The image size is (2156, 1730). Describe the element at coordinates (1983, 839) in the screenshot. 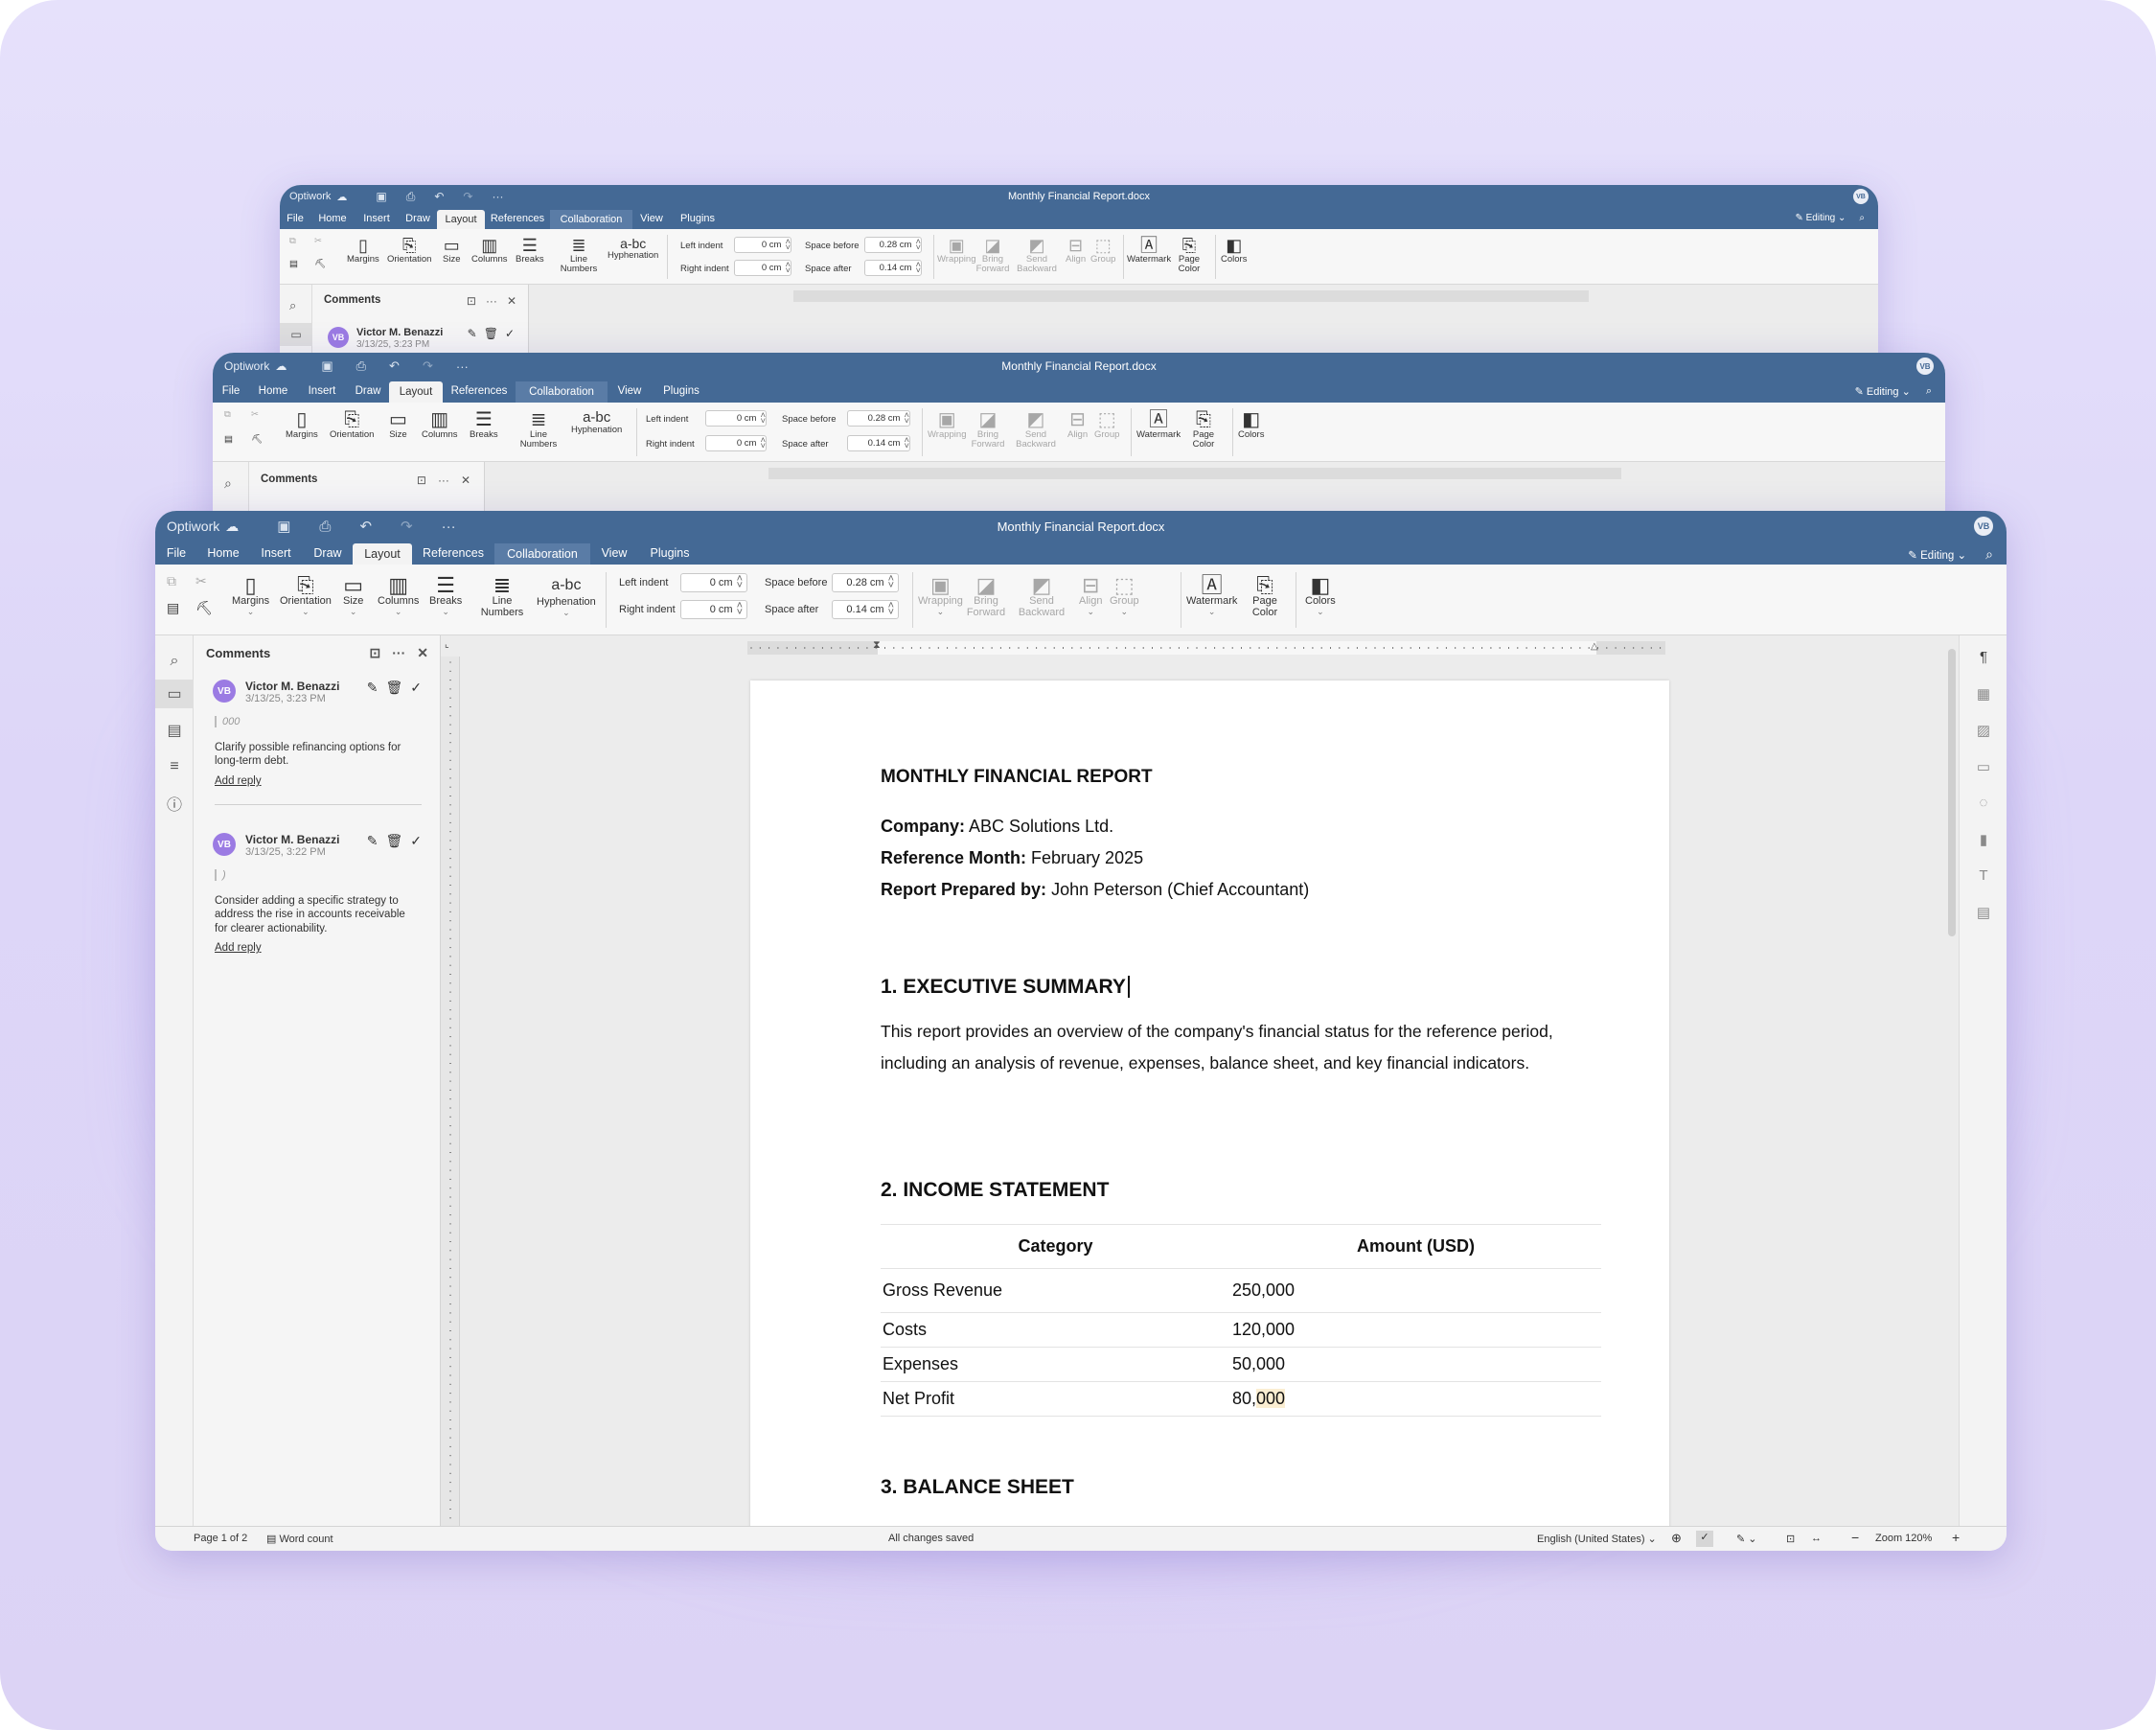

I see `chart-icon: ▮` at that location.